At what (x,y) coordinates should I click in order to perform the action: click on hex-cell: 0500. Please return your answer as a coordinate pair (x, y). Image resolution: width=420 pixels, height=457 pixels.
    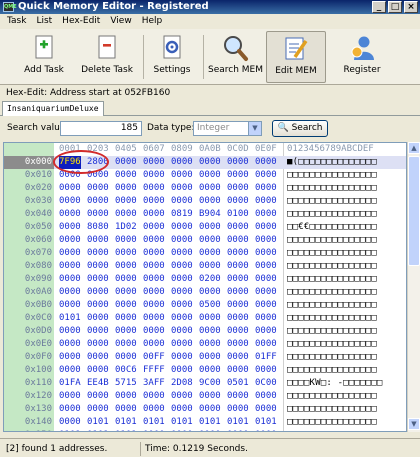
    Looking at the image, I should click on (210, 305).